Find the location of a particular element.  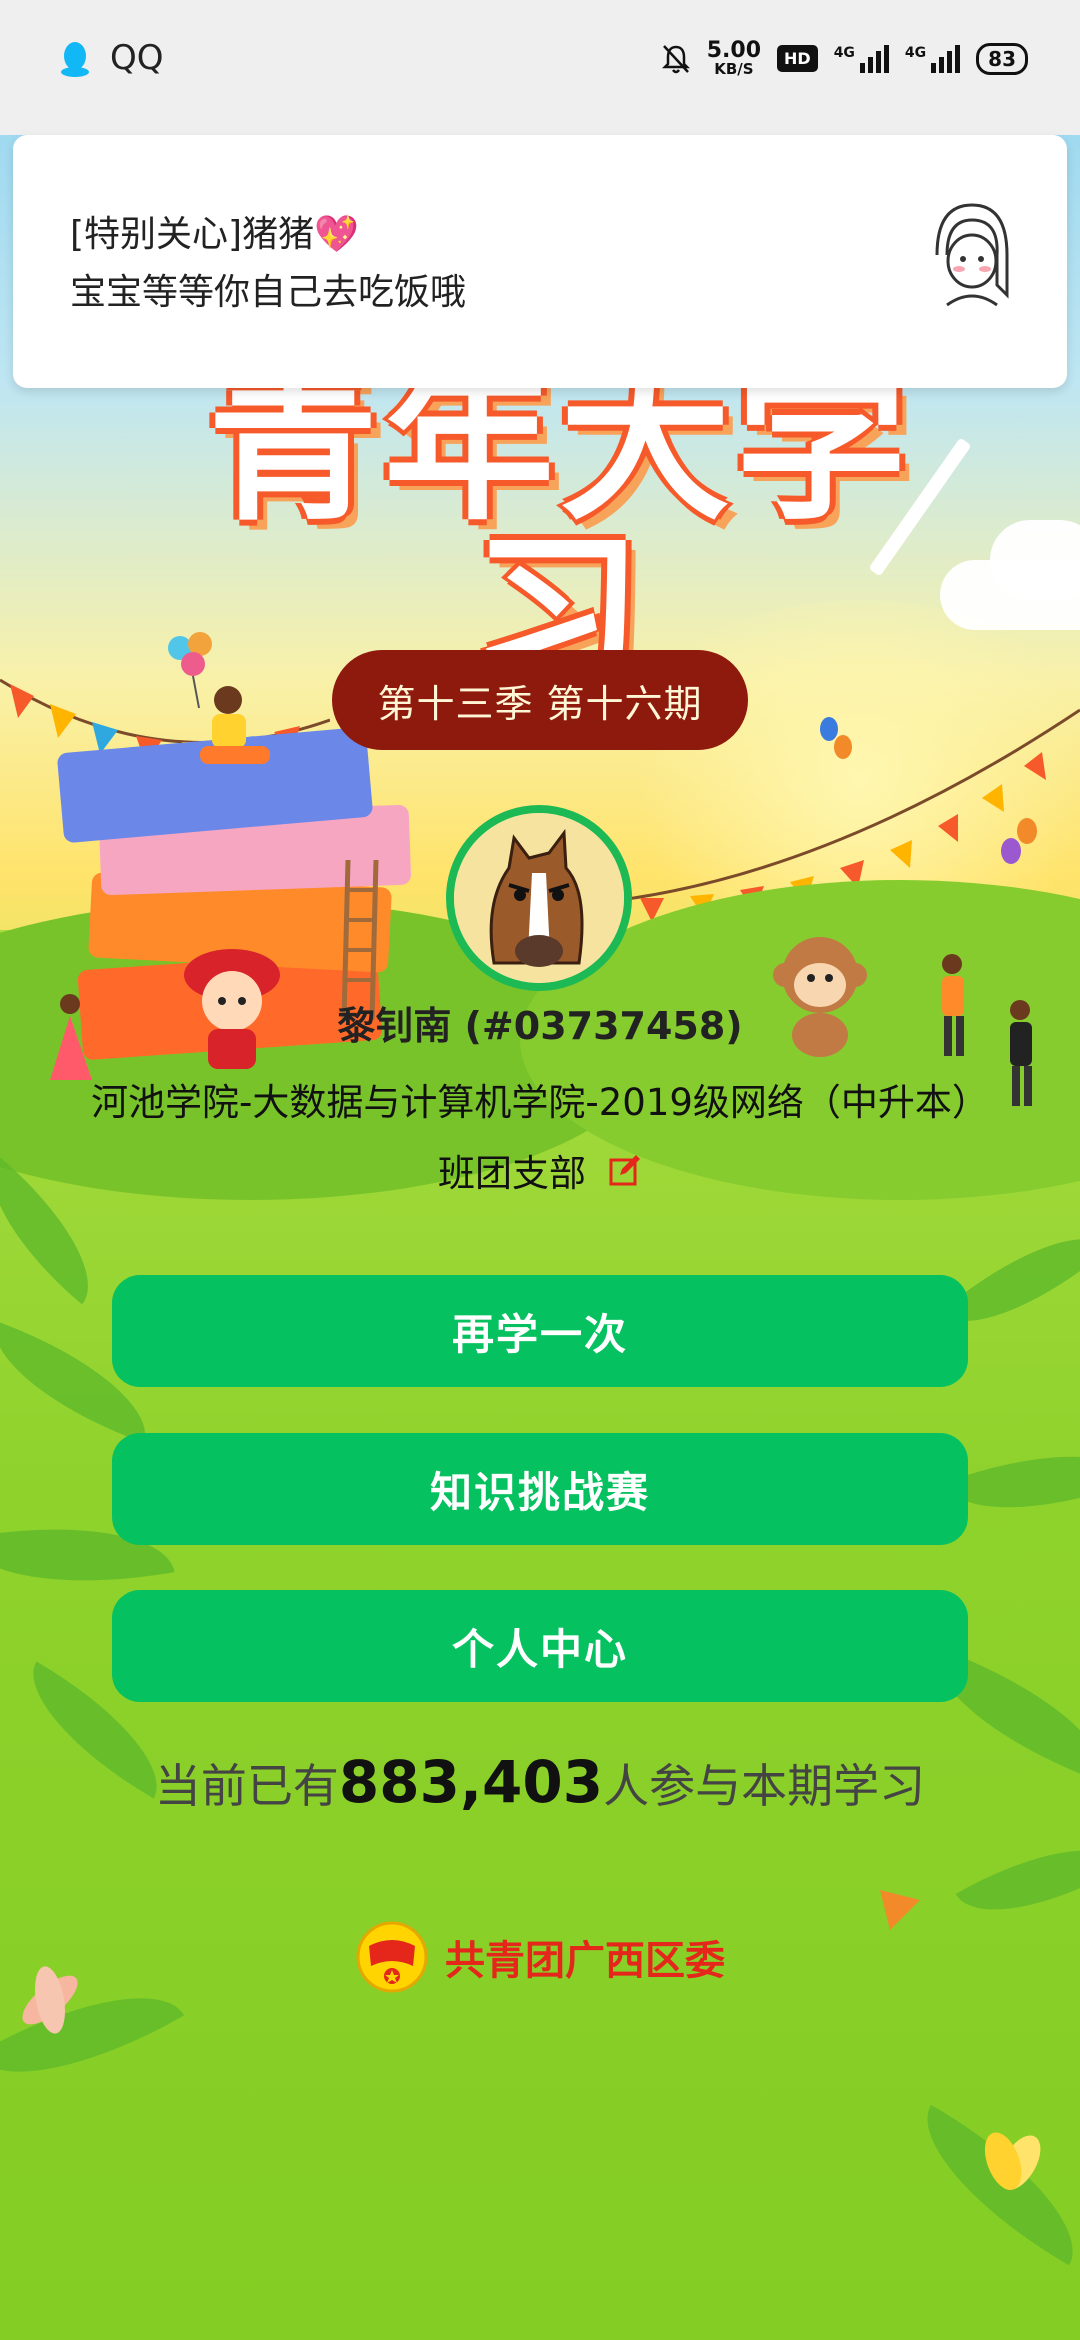

hd-voice-icon: HD is located at coordinates (797, 58).